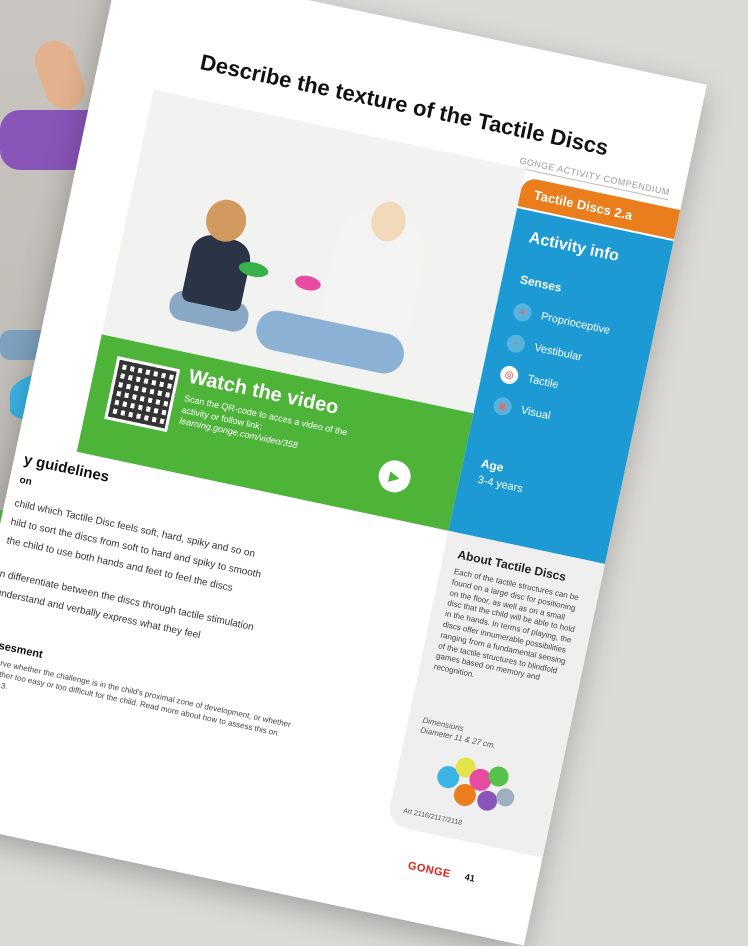  I want to click on sense-label: Tactile, so click(543, 382).